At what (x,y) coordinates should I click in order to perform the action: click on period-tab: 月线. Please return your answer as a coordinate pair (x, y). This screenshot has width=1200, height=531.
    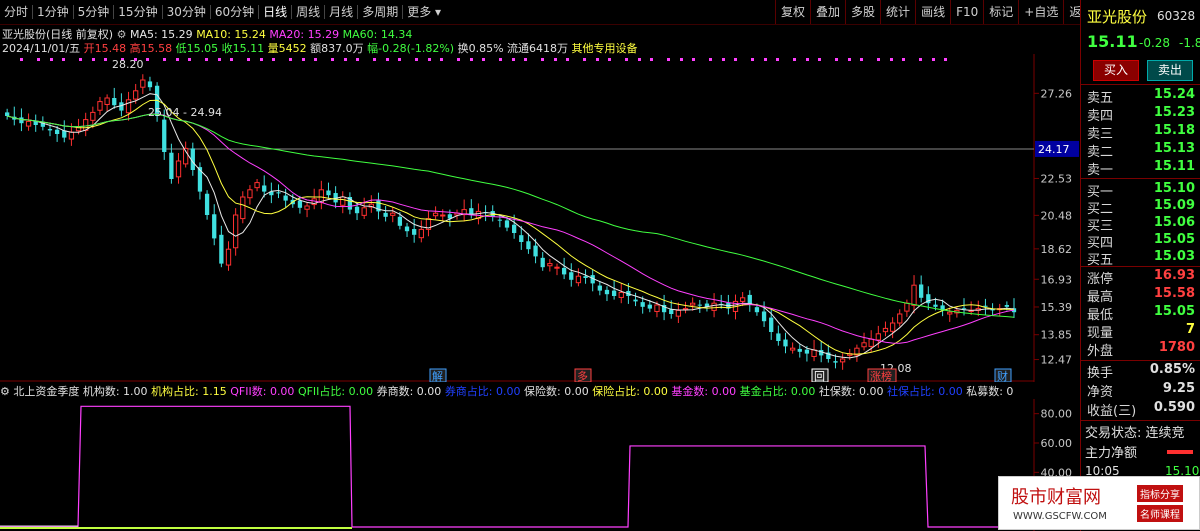
    Looking at the image, I should click on (341, 12).